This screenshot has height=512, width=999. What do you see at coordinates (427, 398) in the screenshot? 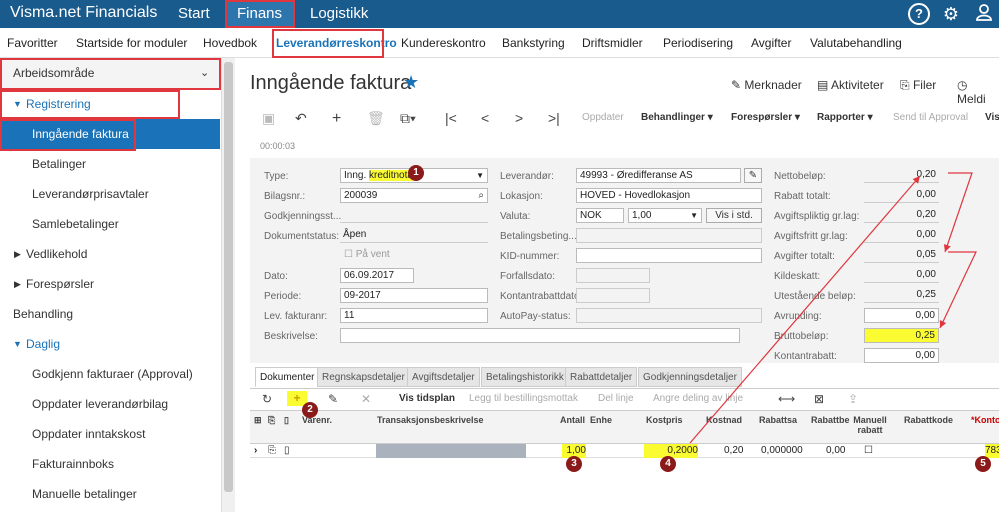
I see `vis-tidsplan-button: Vis tidsplan` at bounding box center [427, 398].